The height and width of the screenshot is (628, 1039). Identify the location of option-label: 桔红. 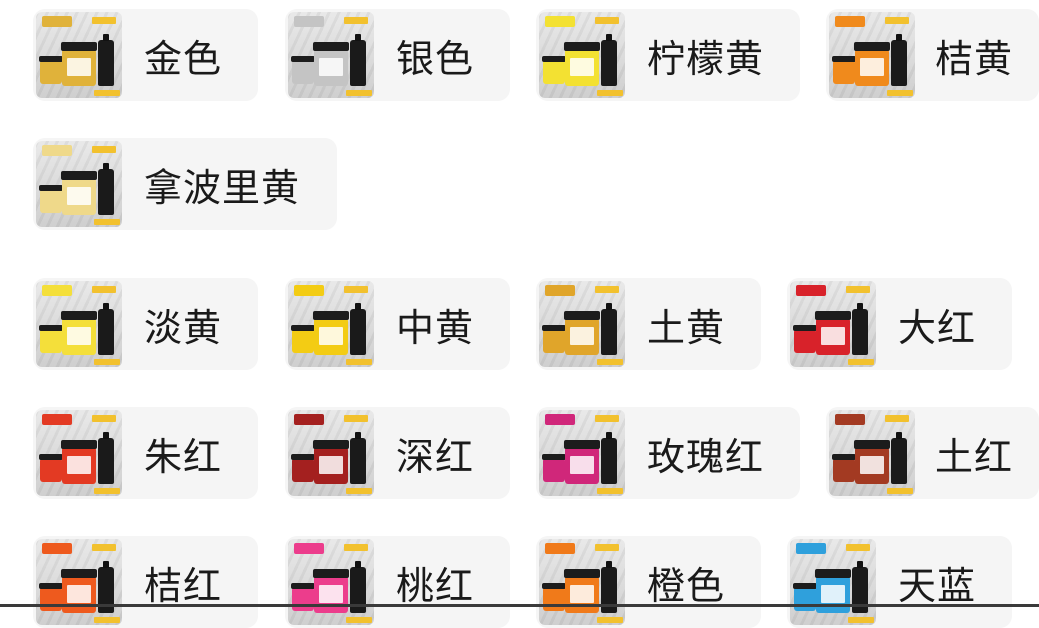
(183, 585).